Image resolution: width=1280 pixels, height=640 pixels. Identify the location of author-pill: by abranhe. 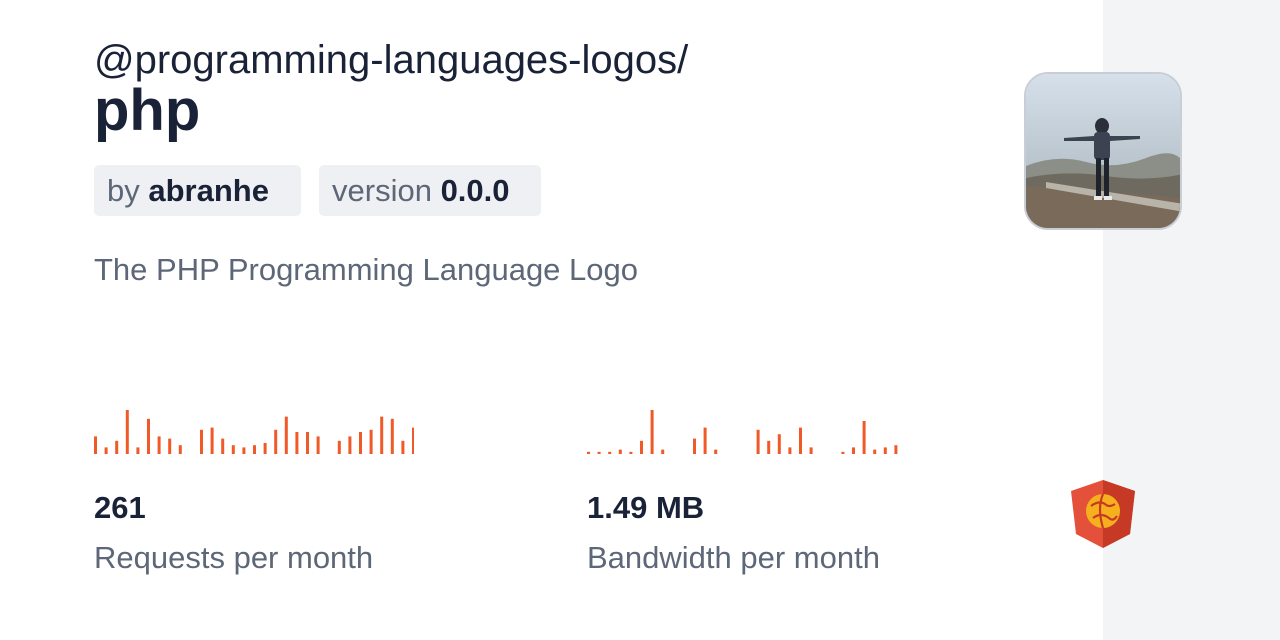
(197, 190).